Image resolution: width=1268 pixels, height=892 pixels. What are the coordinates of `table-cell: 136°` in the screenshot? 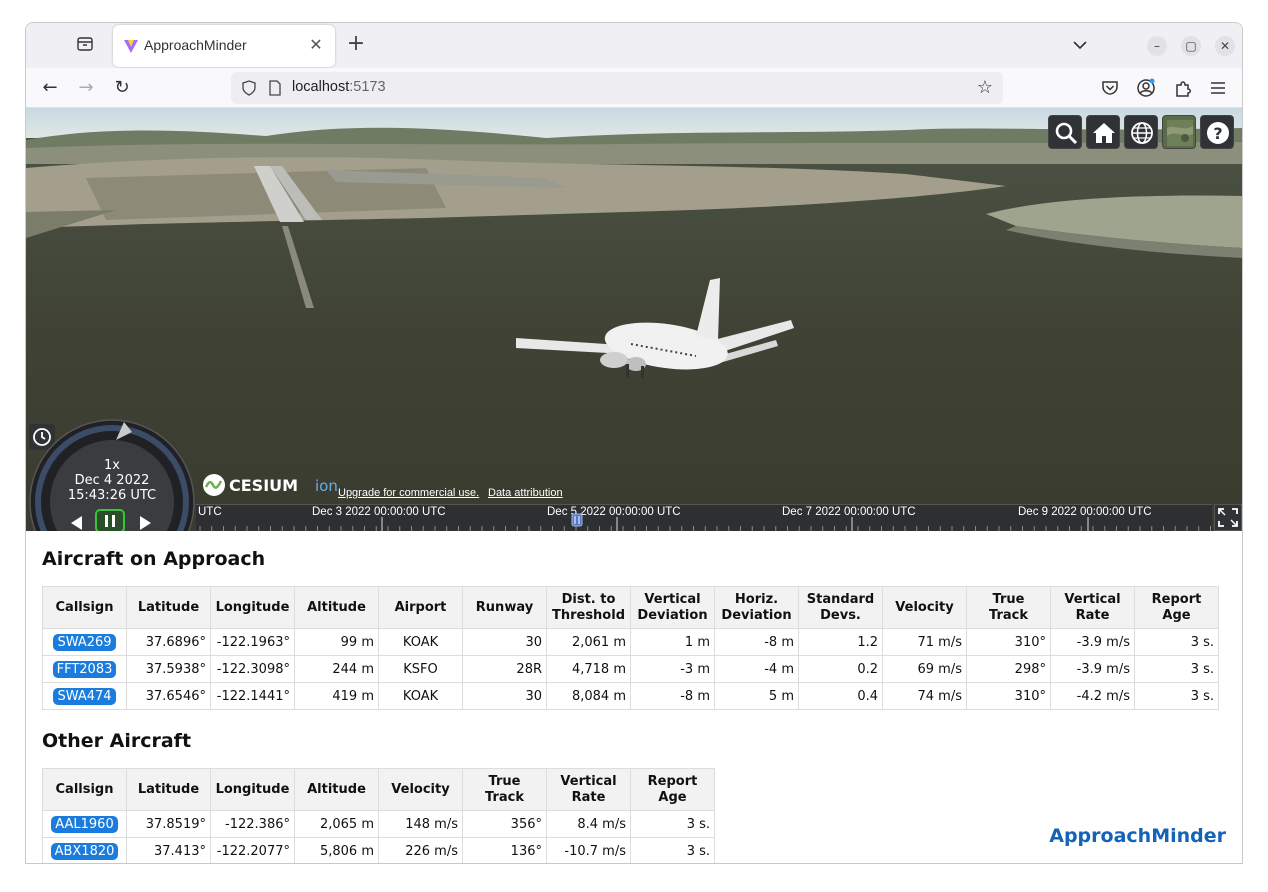 It's located at (504, 850).